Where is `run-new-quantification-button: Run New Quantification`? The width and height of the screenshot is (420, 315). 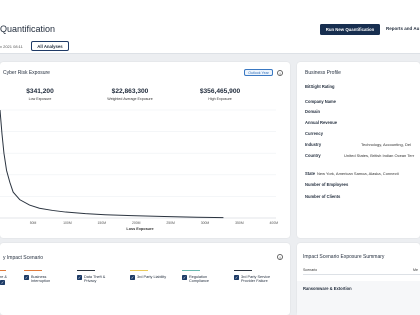
run-new-quantification-button: Run New Quantification is located at coordinates (350, 29).